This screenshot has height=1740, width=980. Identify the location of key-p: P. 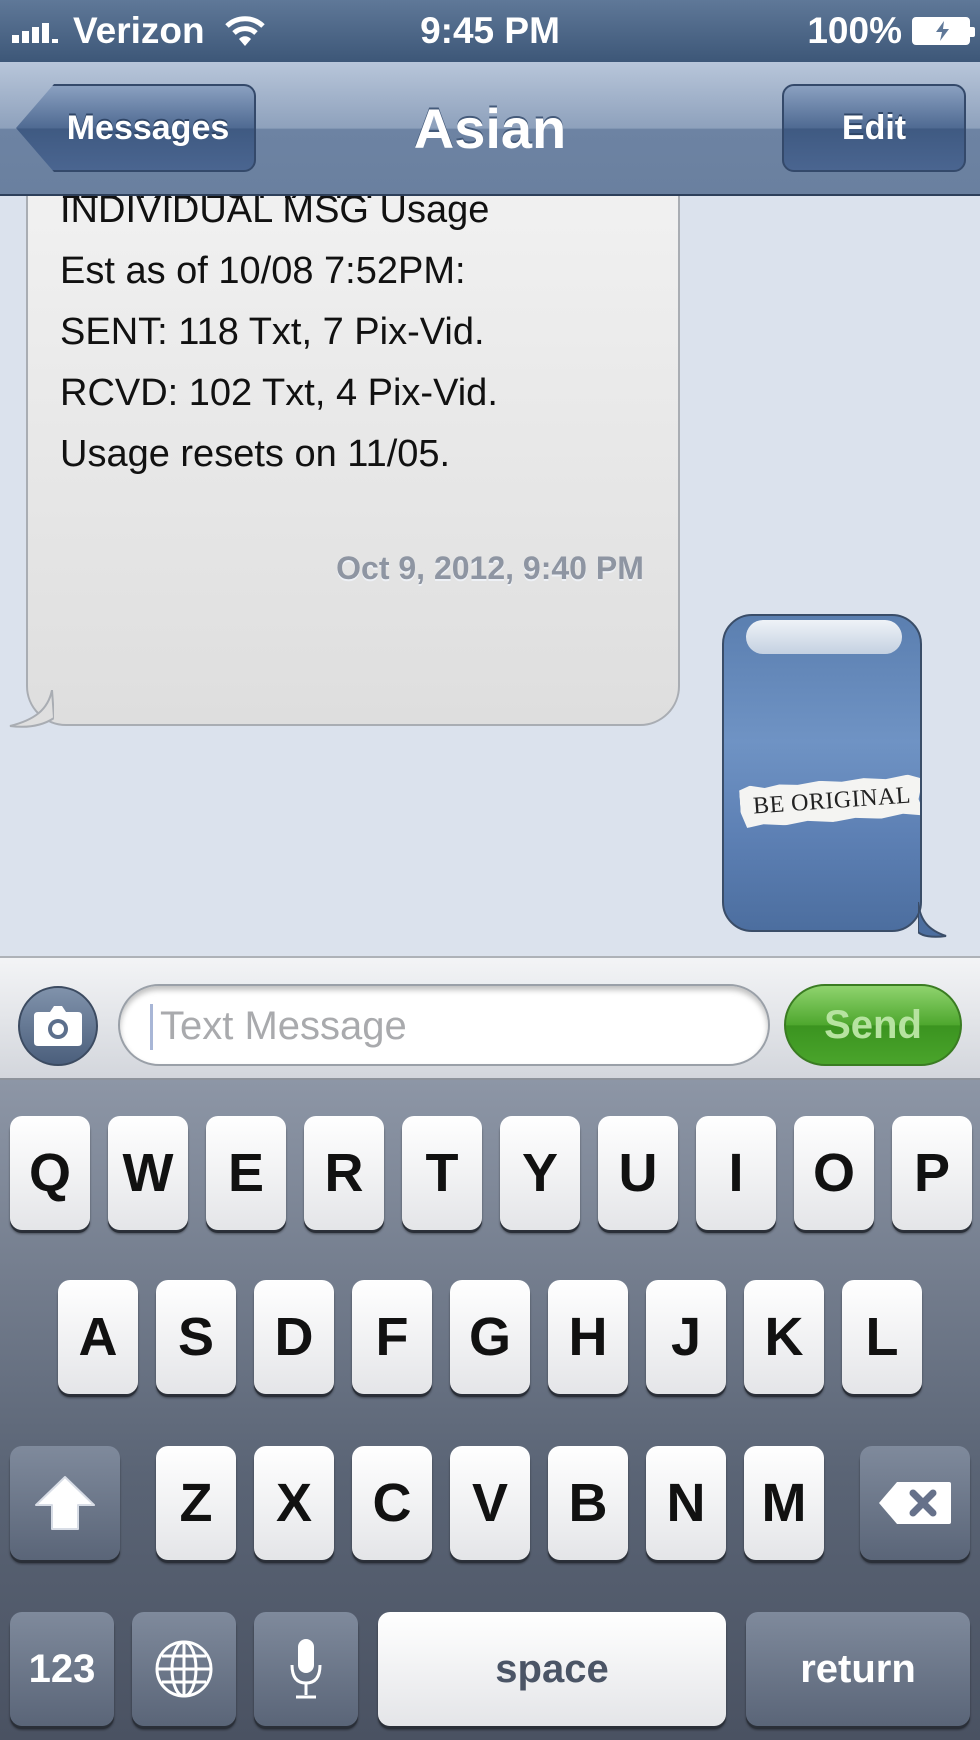
(932, 1173).